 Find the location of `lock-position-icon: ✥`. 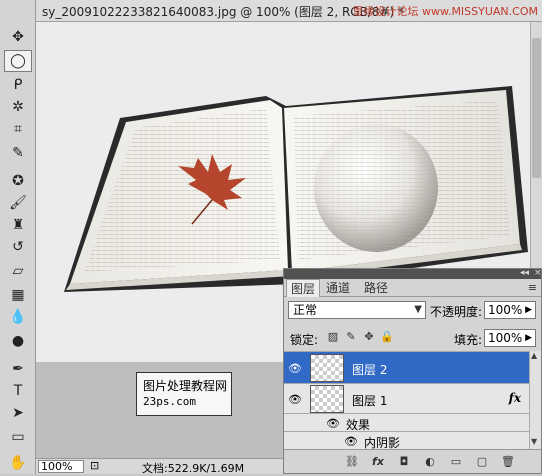

lock-position-icon: ✥ is located at coordinates (369, 336).